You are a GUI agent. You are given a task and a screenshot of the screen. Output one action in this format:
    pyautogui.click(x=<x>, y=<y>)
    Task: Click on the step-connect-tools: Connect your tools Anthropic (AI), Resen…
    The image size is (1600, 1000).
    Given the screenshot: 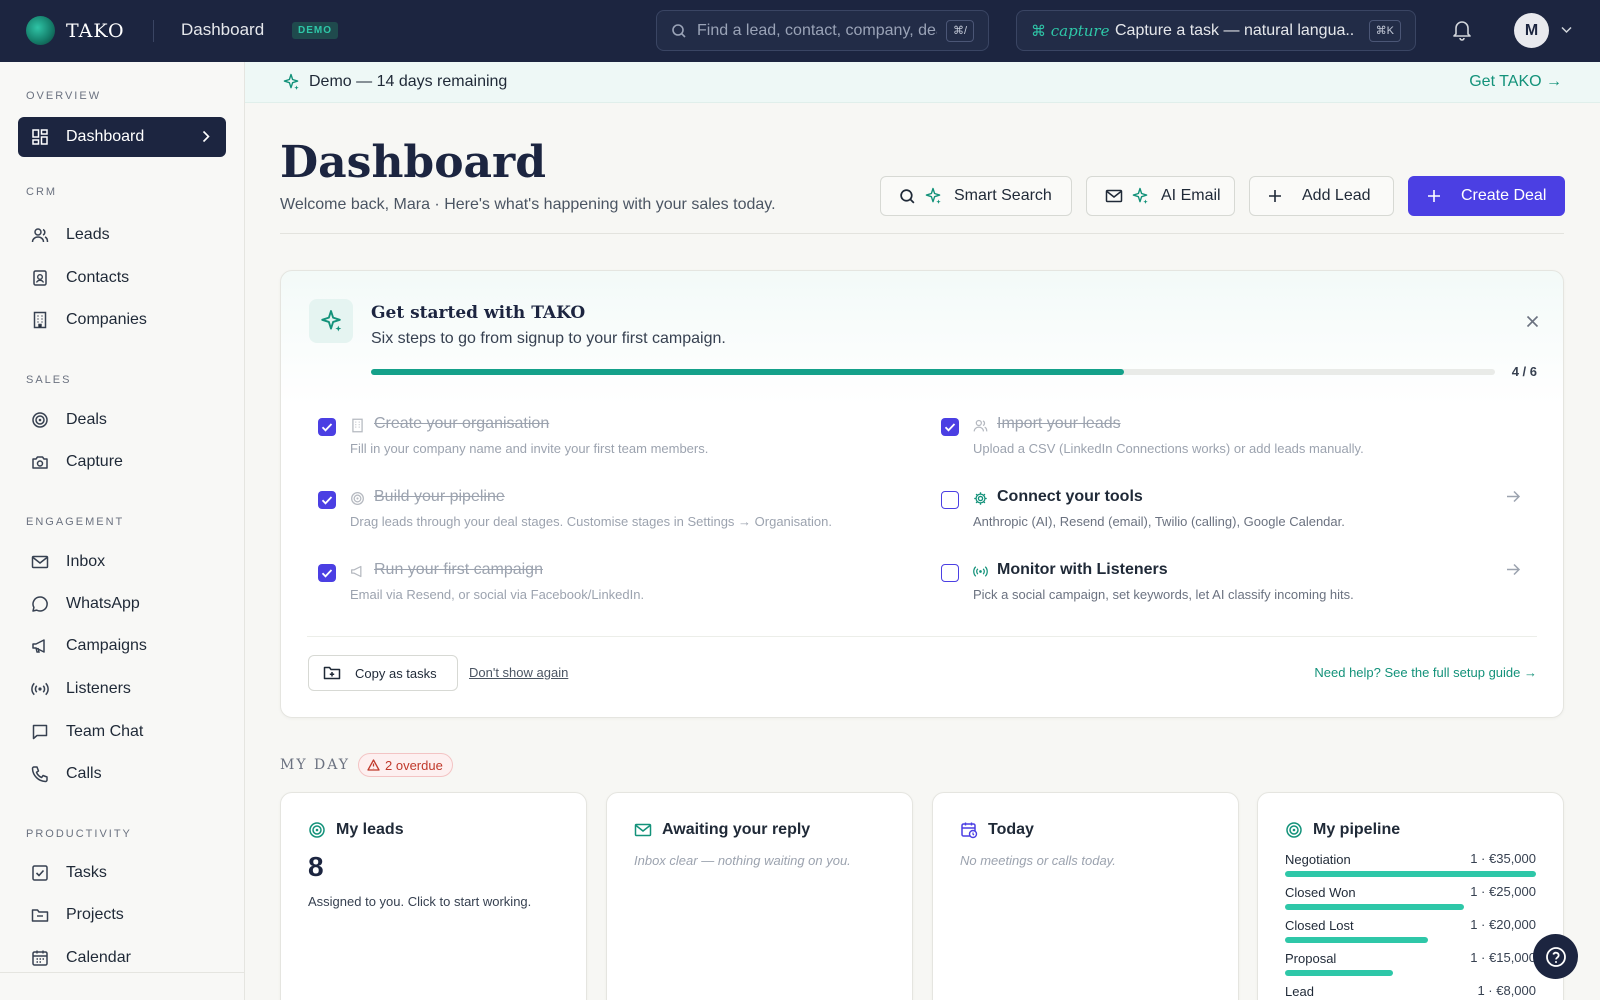 What is the action you would take?
    pyautogui.click(x=1231, y=516)
    